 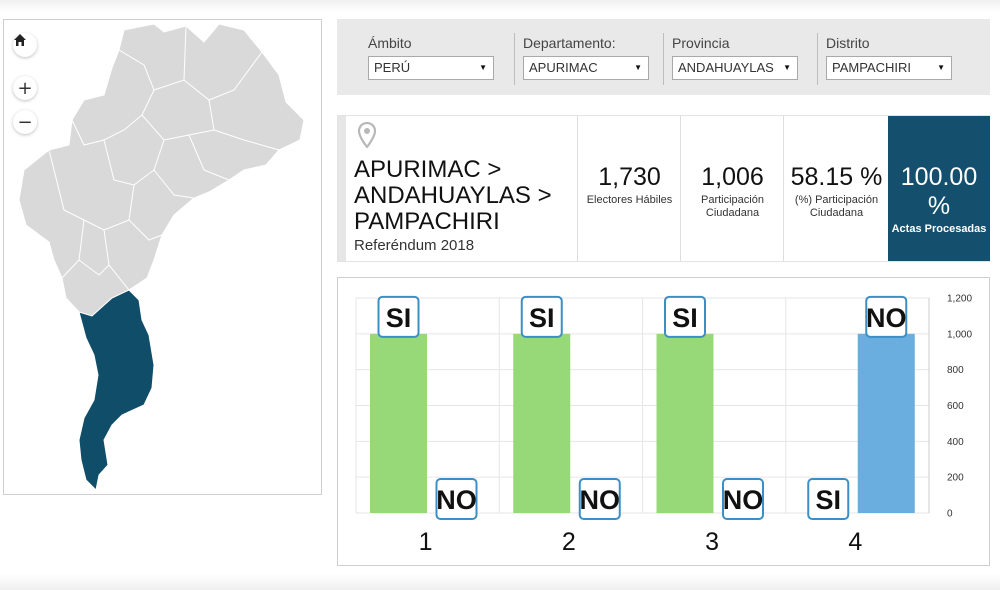 What do you see at coordinates (836, 177) in the screenshot?
I see `stat-value: 58.15 %` at bounding box center [836, 177].